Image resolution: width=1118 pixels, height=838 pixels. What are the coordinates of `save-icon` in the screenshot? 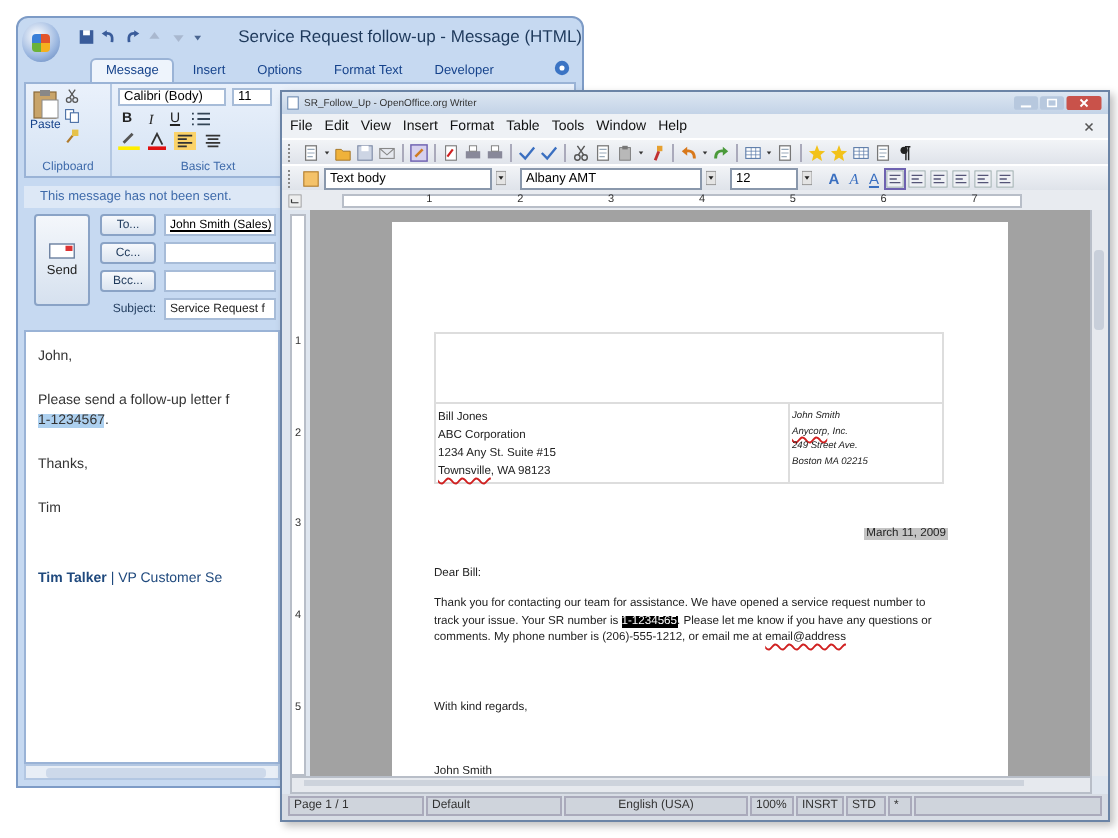 It's located at (86, 36).